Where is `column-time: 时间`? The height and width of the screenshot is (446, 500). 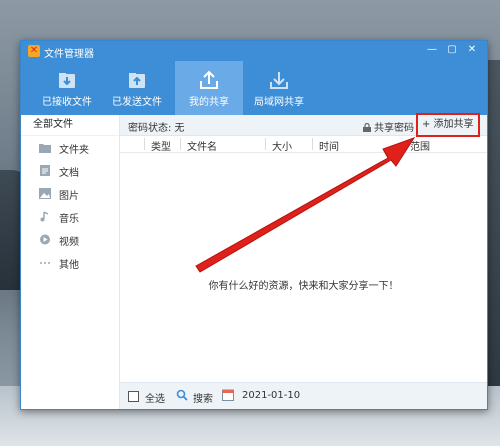
column-time: 时间 is located at coordinates (329, 145).